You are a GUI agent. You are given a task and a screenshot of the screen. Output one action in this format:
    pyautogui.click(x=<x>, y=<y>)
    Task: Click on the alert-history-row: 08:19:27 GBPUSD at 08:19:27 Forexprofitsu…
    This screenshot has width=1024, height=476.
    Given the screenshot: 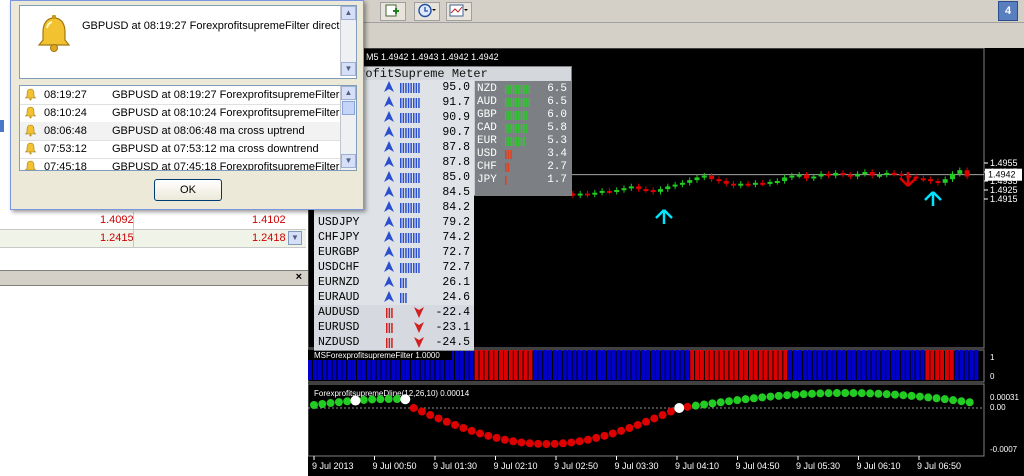 What is the action you would take?
    pyautogui.click(x=180, y=95)
    